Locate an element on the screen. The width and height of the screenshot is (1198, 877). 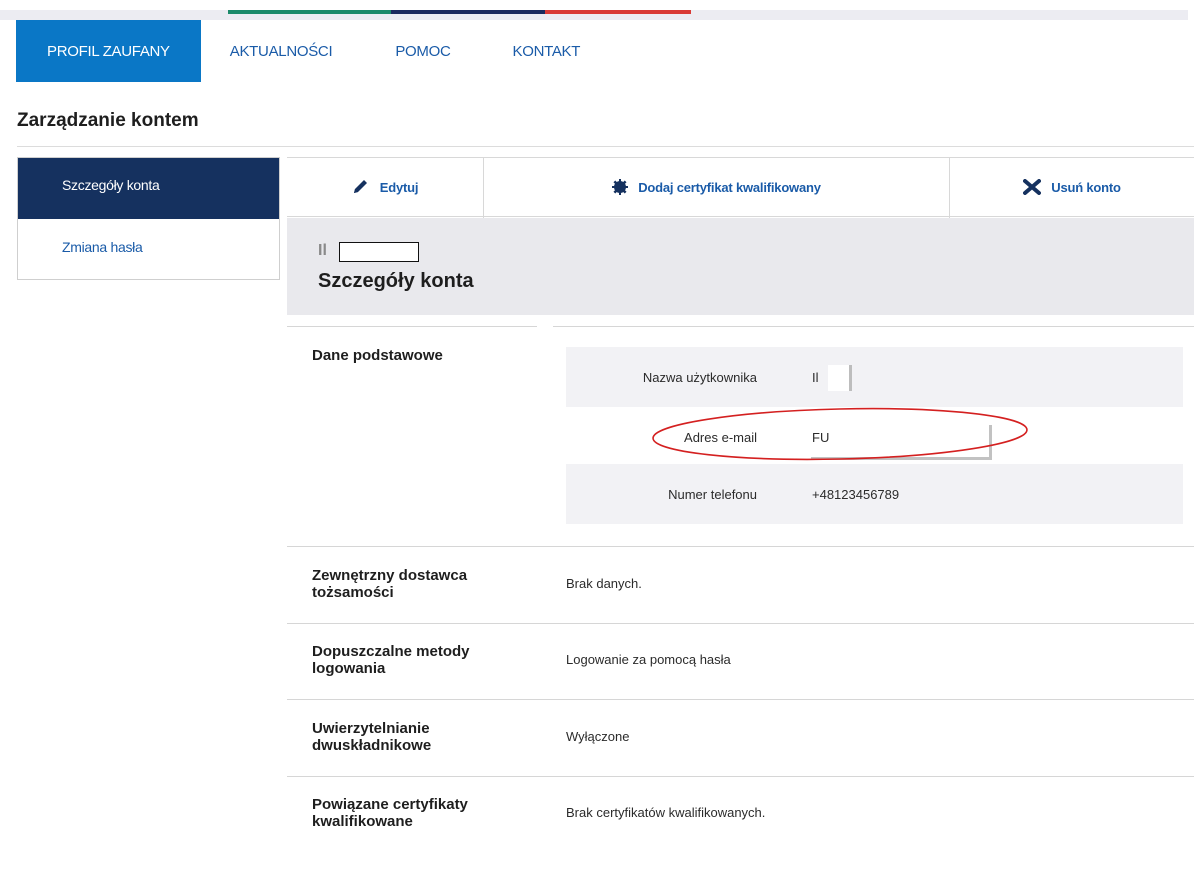
account-header: Il Szczegóły konta is located at coordinates (740, 266).